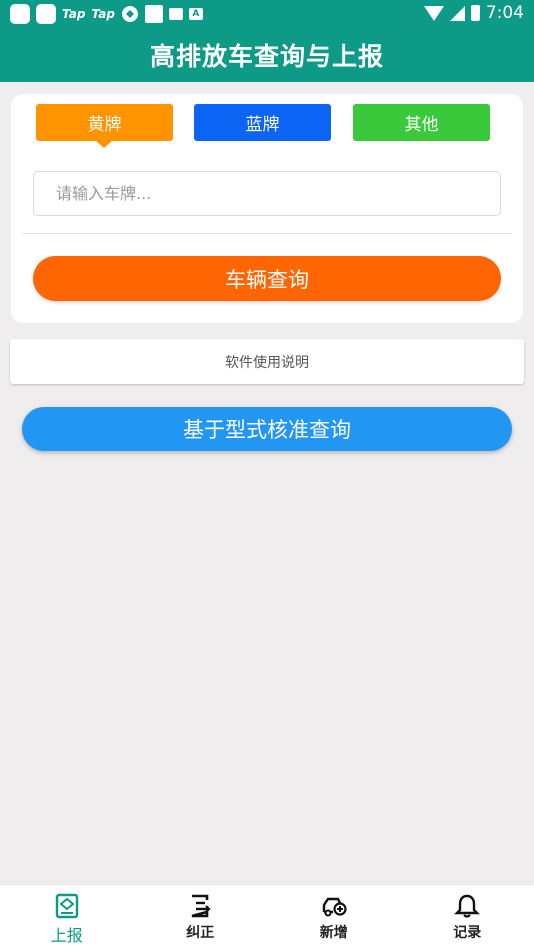 This screenshot has width=534, height=950. What do you see at coordinates (262, 122) in the screenshot?
I see `plate-type-blue: 蓝牌` at bounding box center [262, 122].